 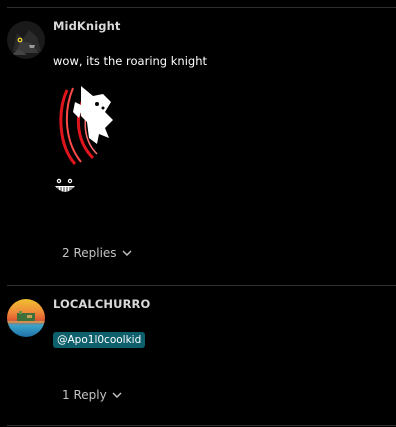 I want to click on comment-author: LOCALCHURRO, so click(x=101, y=304).